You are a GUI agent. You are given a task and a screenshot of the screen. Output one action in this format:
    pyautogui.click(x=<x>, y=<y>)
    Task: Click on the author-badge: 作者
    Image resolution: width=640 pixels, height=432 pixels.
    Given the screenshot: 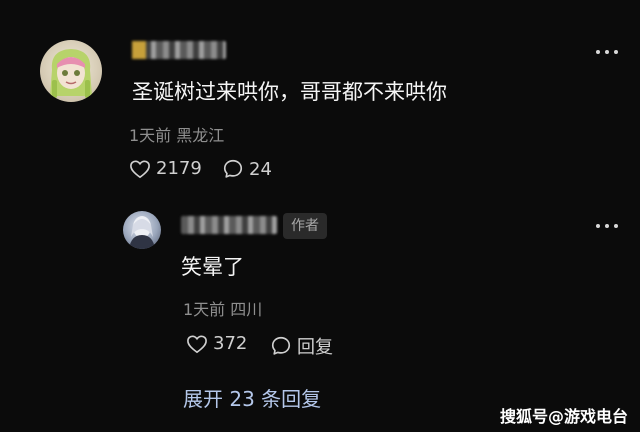 What is the action you would take?
    pyautogui.click(x=305, y=226)
    